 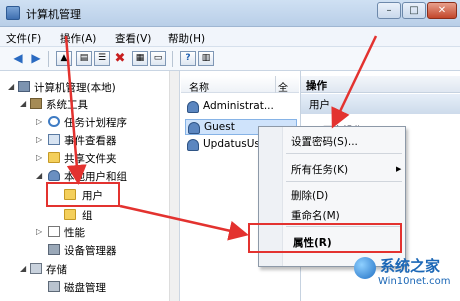 I want to click on tree-scrollbar, so click(x=174, y=186).